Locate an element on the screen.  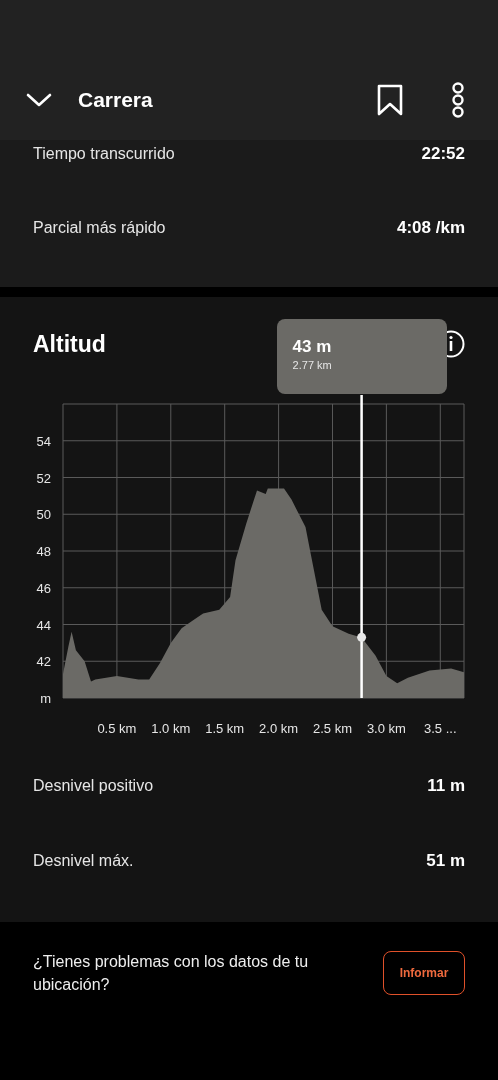
cursor-dot is located at coordinates (362, 637).